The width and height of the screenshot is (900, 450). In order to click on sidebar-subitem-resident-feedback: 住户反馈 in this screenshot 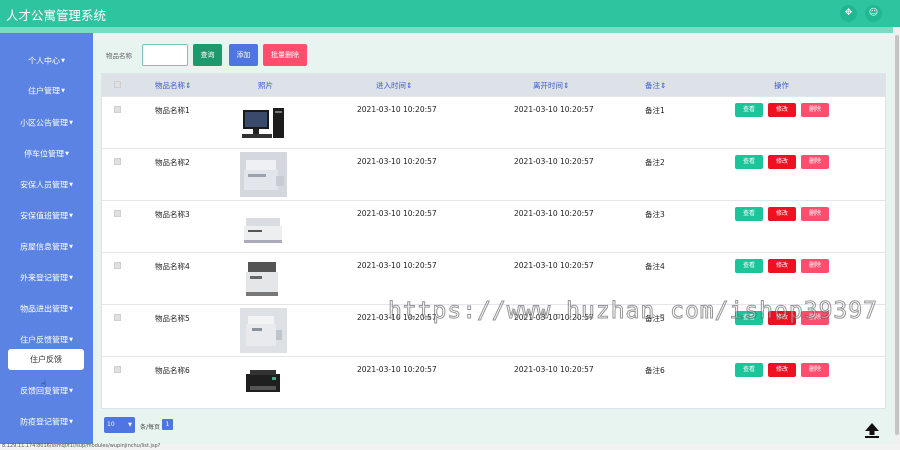, I will do `click(46, 359)`.